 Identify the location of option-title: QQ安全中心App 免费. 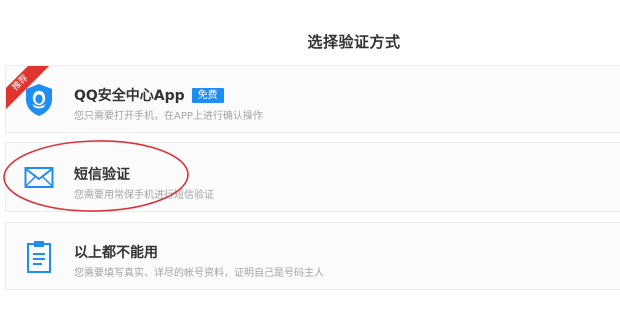
(149, 95).